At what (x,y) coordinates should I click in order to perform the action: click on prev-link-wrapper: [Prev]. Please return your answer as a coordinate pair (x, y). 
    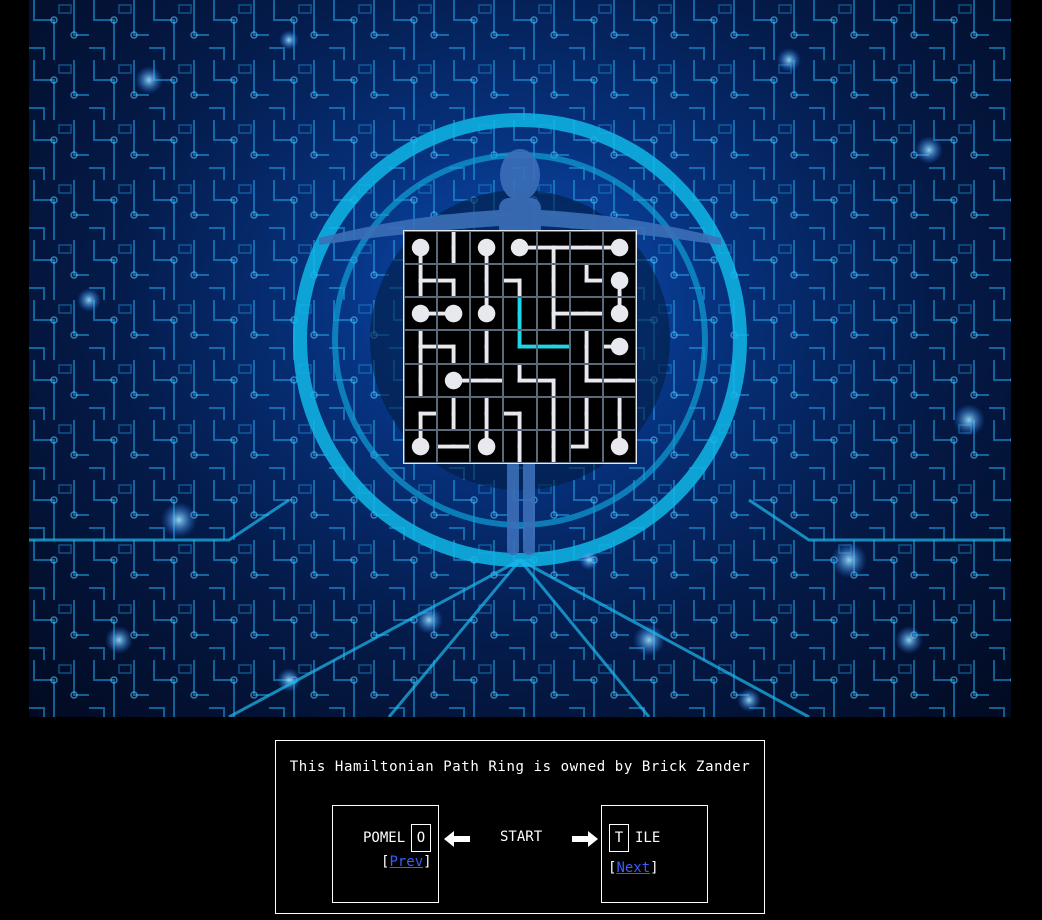
    Looking at the image, I should click on (406, 862).